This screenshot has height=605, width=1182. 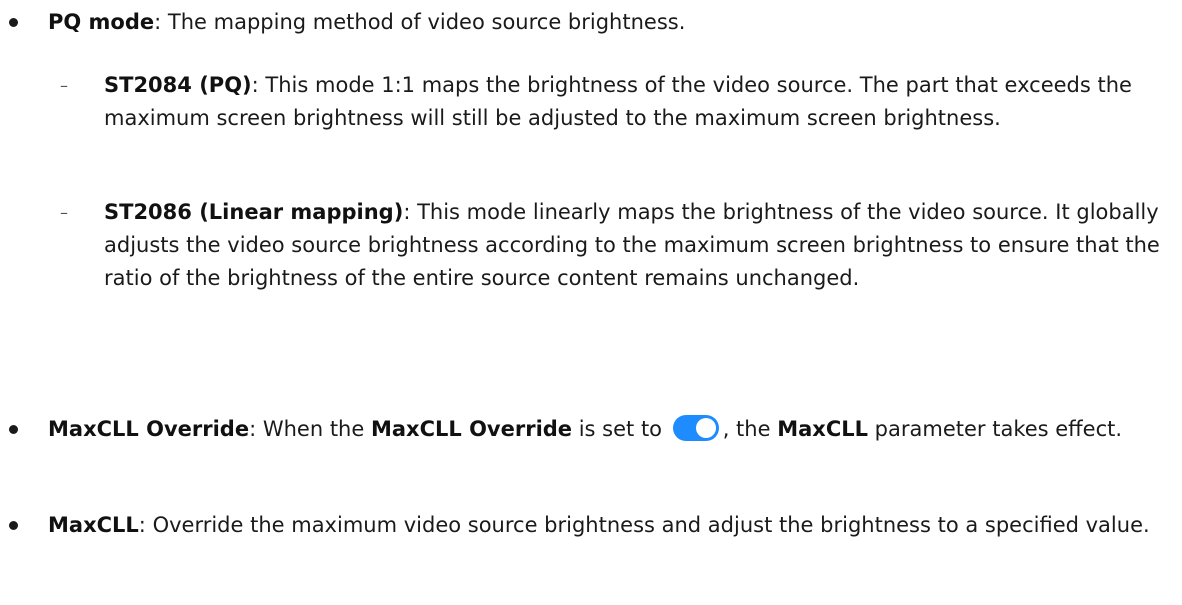 I want to click on toggle-switch-on-icon, so click(x=695, y=428).